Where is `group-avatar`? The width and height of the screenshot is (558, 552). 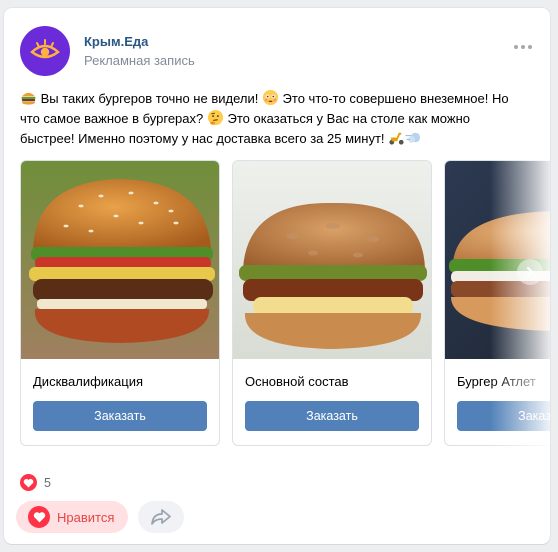 group-avatar is located at coordinates (45, 51).